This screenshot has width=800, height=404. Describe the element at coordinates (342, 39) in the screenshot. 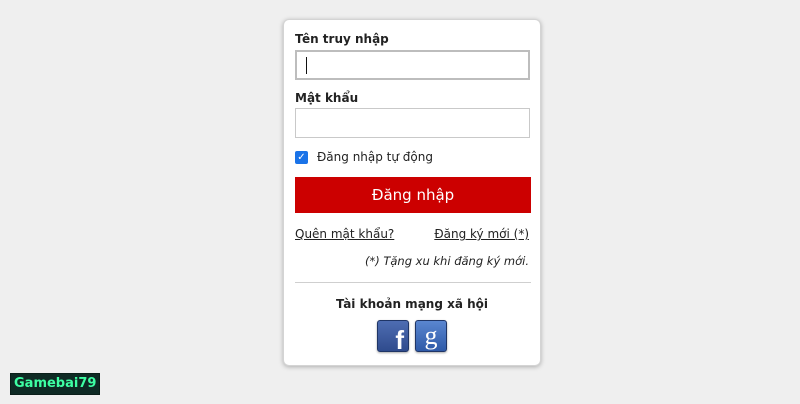

I see `username-label: Tên truy nhập` at that location.